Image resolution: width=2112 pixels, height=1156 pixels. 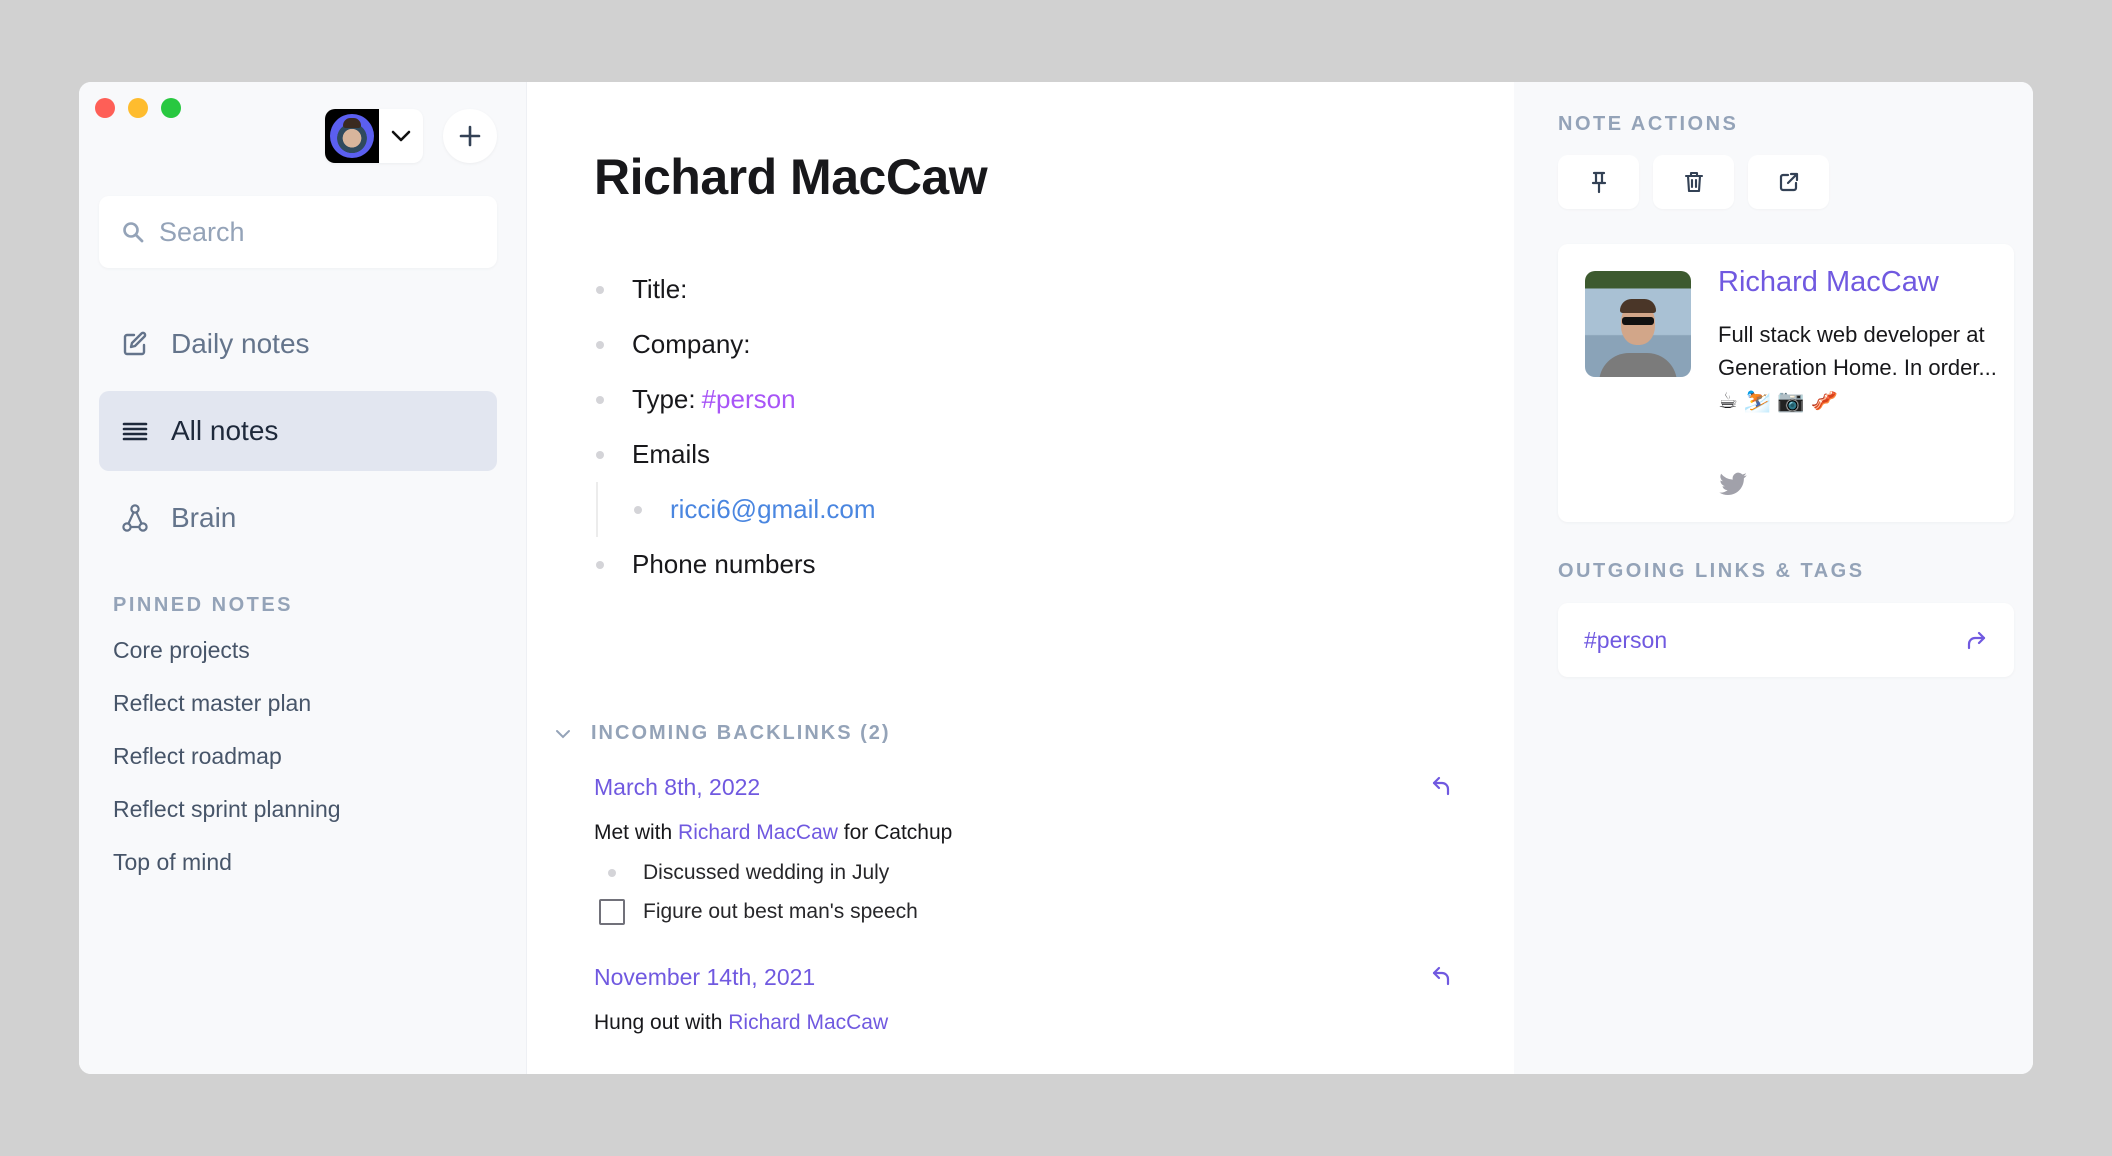 I want to click on delete-button, so click(x=1693, y=182).